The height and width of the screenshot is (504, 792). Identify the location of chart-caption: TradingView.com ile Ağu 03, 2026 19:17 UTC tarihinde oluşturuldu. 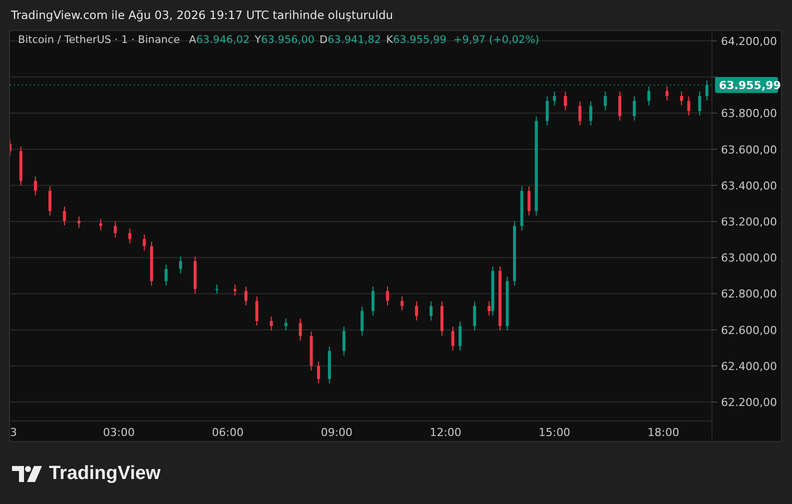
(202, 15).